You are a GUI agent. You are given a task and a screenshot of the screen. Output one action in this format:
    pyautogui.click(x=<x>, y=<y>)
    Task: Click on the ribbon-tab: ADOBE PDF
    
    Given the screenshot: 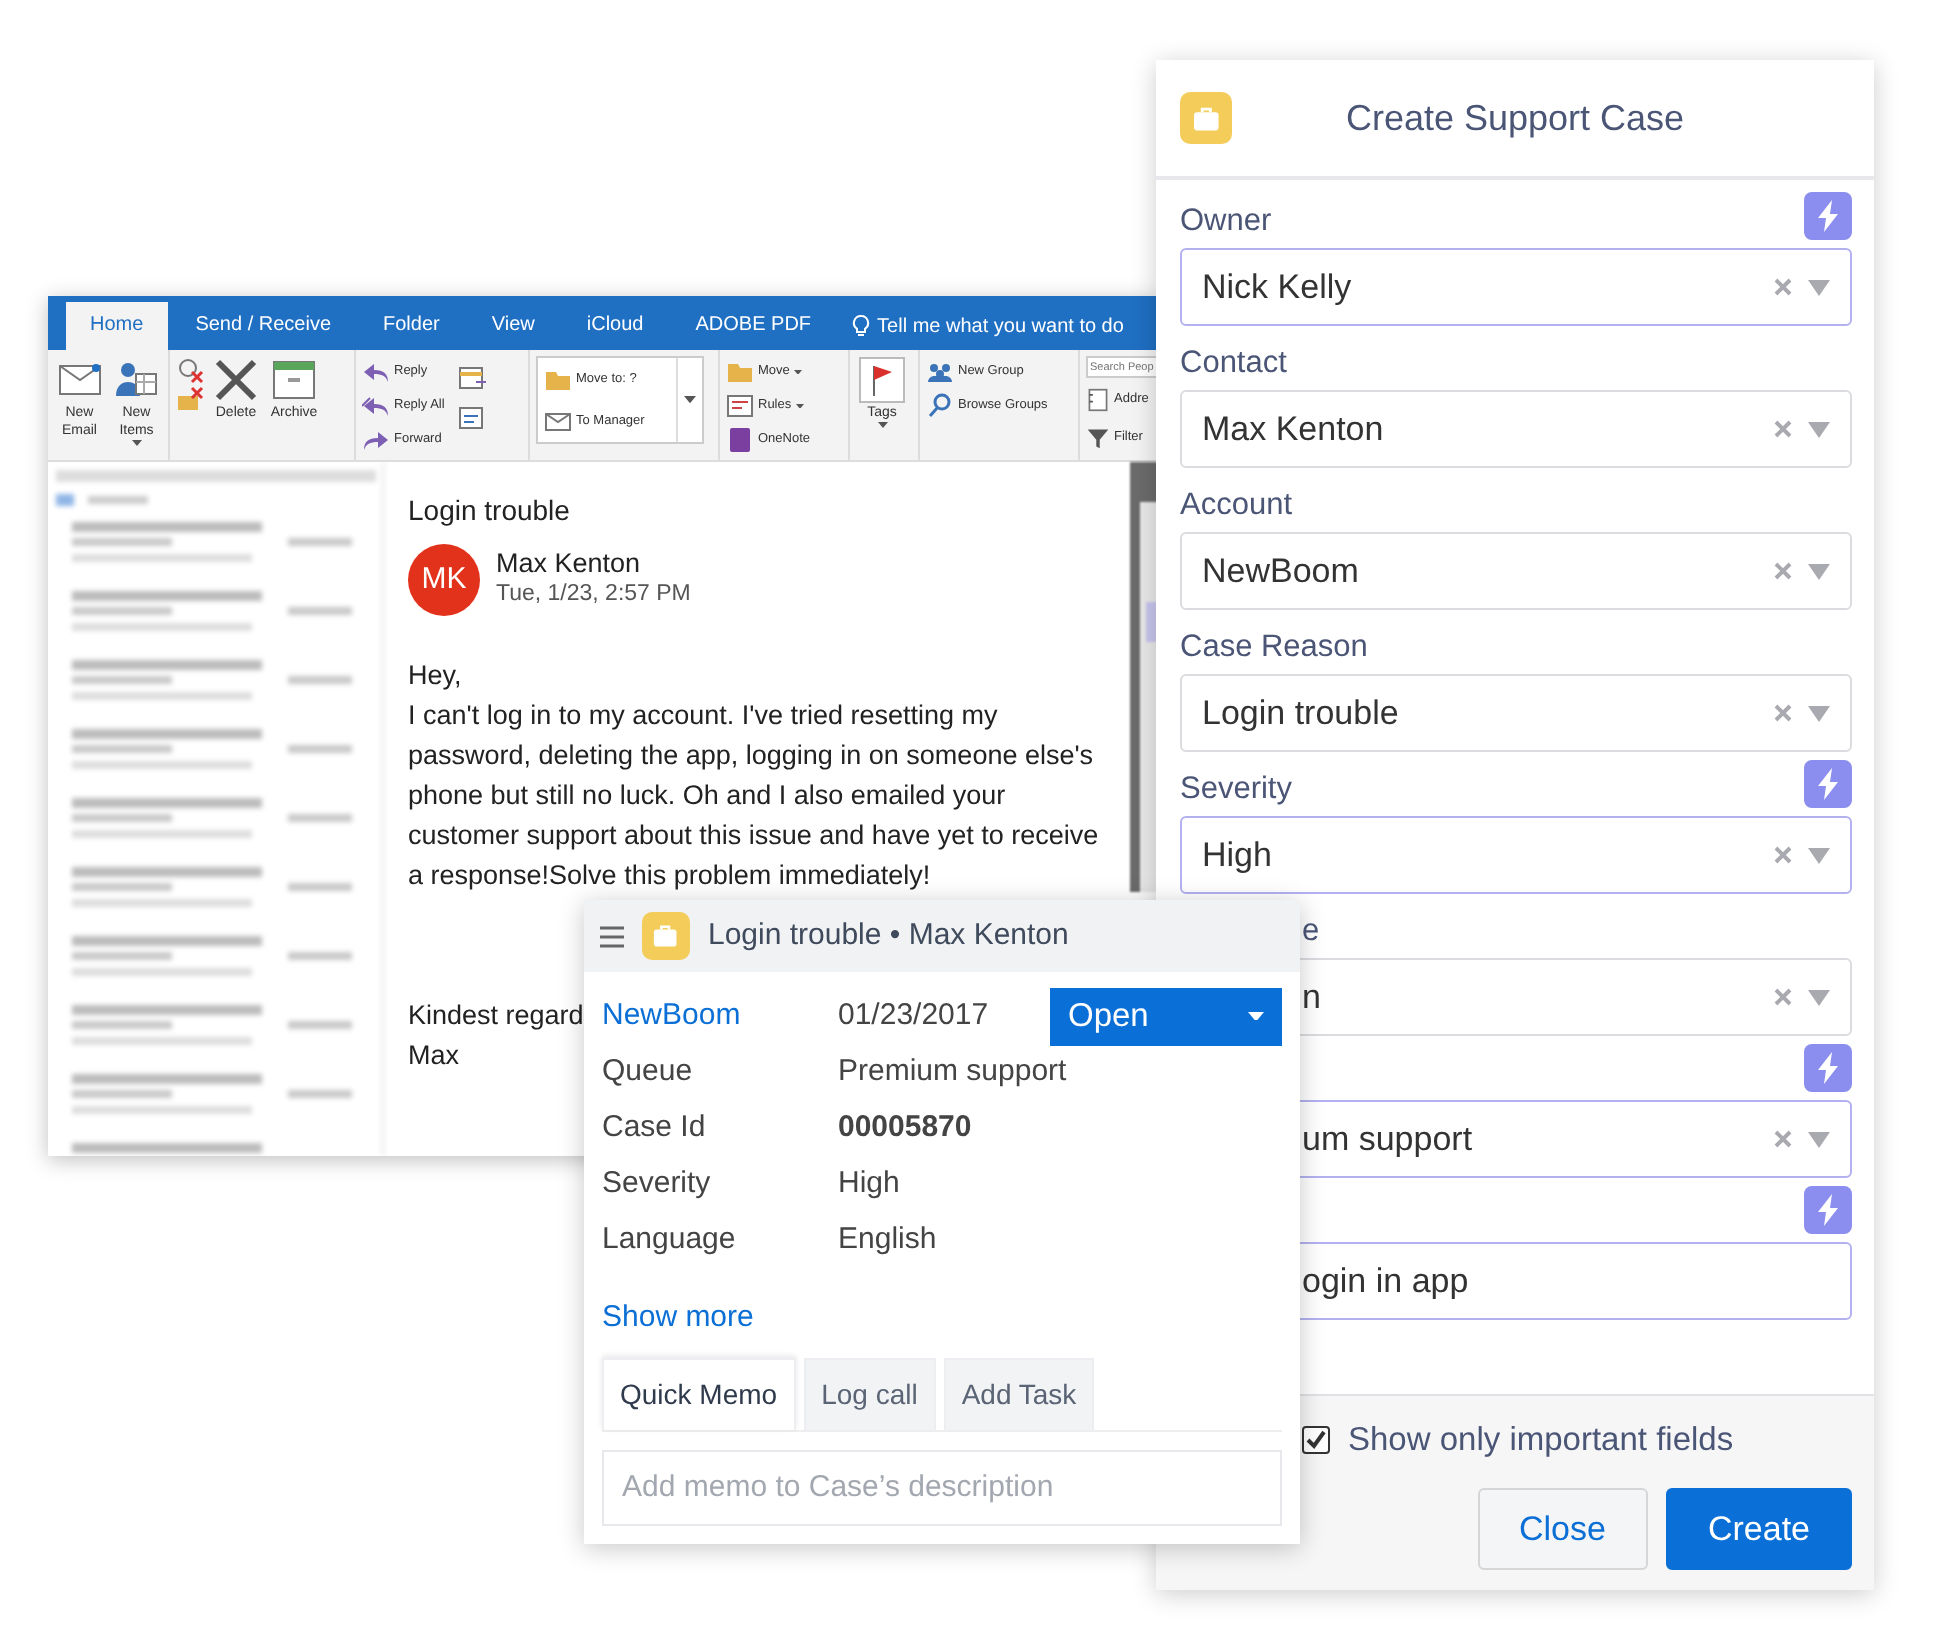 What is the action you would take?
    pyautogui.click(x=753, y=326)
    